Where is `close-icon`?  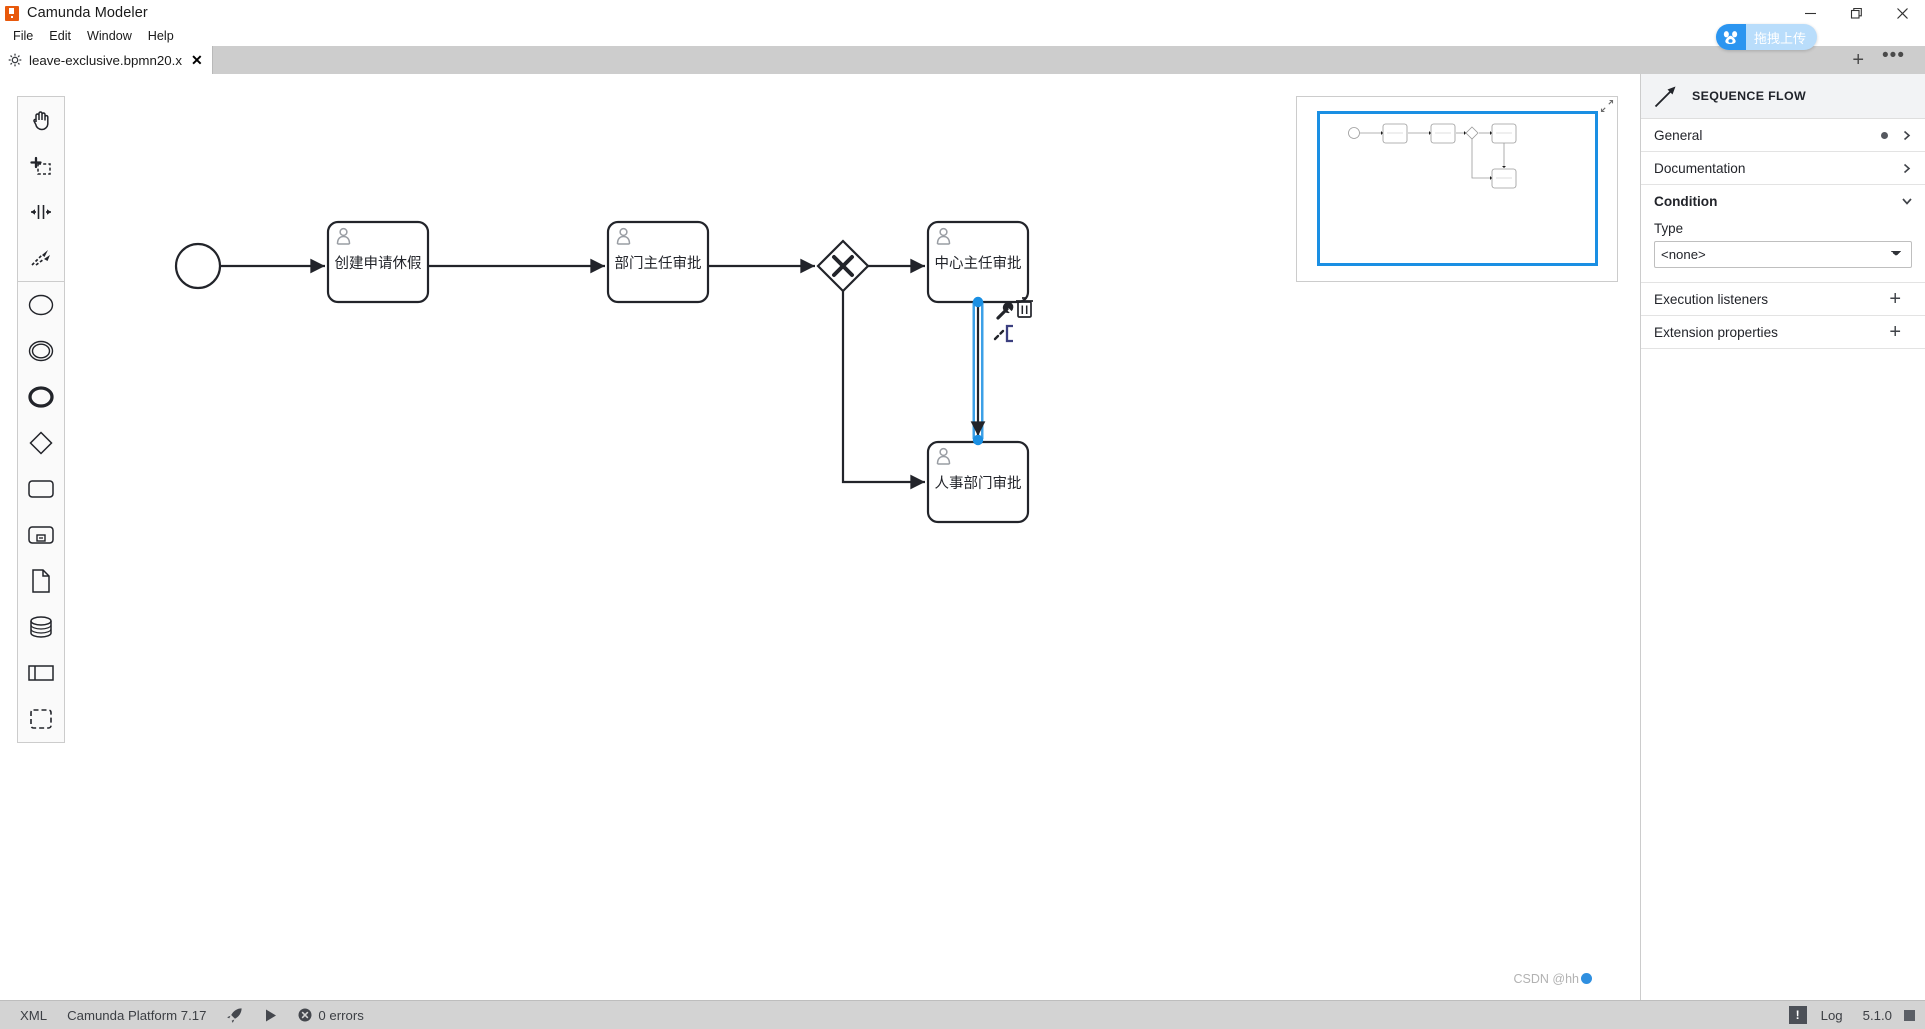 close-icon is located at coordinates (1902, 13).